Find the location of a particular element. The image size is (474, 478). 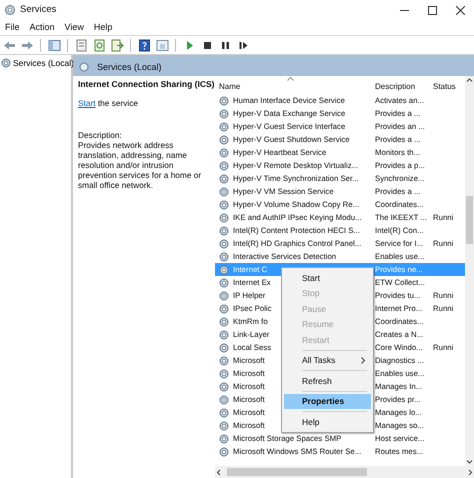

menu-item: Start is located at coordinates (327, 278).